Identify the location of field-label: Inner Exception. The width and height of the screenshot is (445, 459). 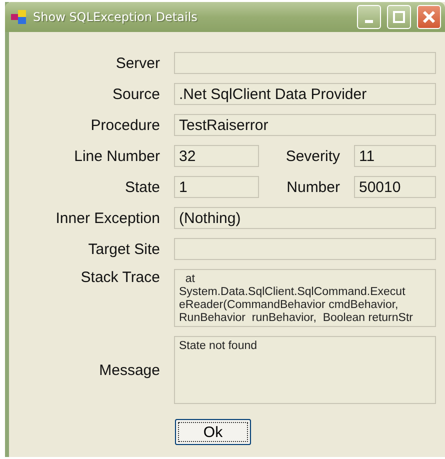
(107, 218).